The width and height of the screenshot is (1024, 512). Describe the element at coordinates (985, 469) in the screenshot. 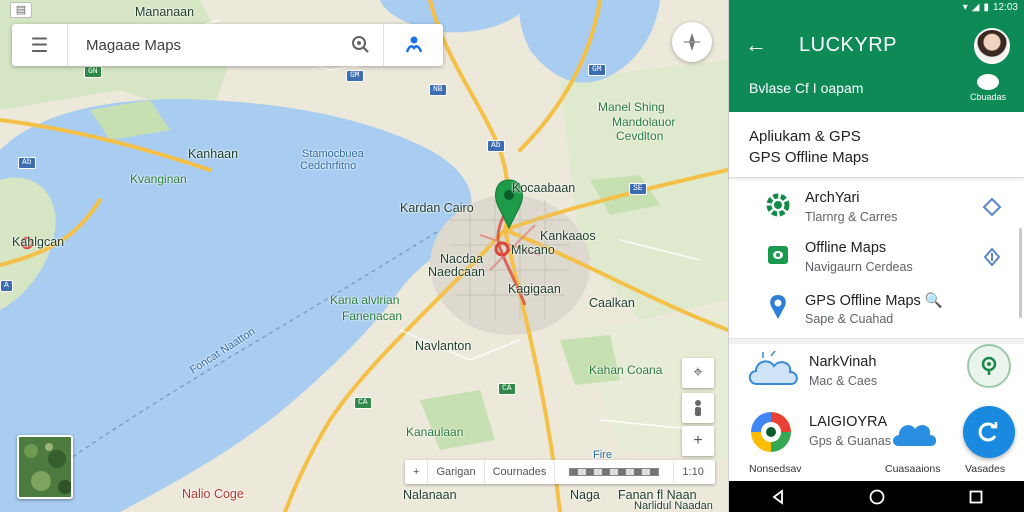

I see `footer-tab-label: Vasades` at that location.